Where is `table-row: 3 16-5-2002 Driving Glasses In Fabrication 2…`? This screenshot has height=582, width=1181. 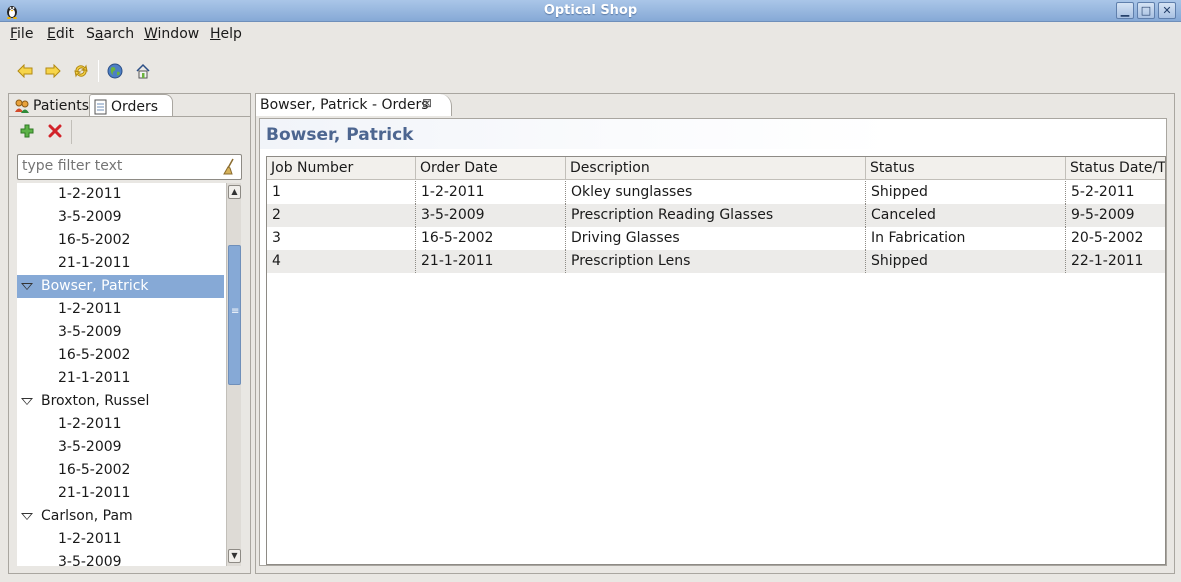 table-row: 3 16-5-2002 Driving Glasses In Fabrication 2… is located at coordinates (716, 238).